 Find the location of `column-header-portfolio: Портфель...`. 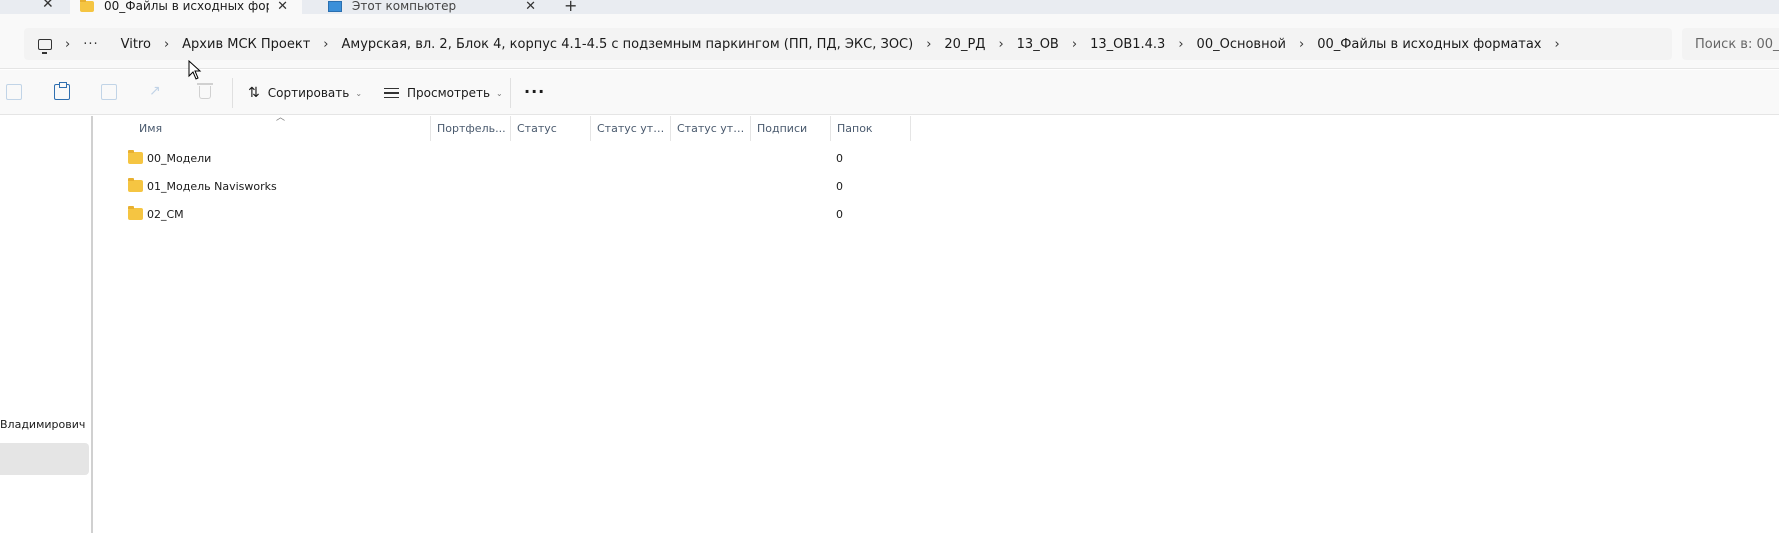

column-header-portfolio: Портфель... is located at coordinates (471, 128).